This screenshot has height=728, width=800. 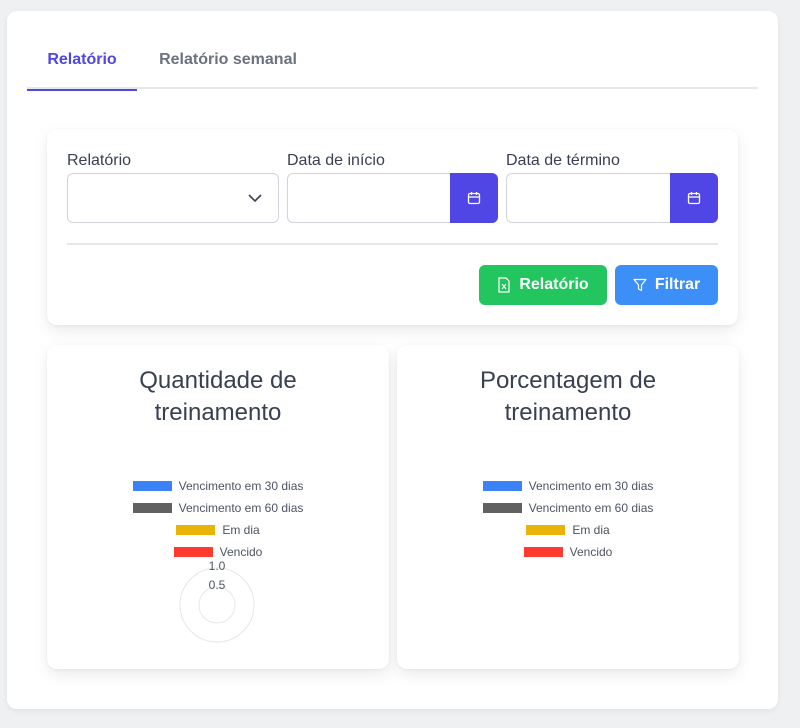 I want to click on end-date-input, so click(x=588, y=198).